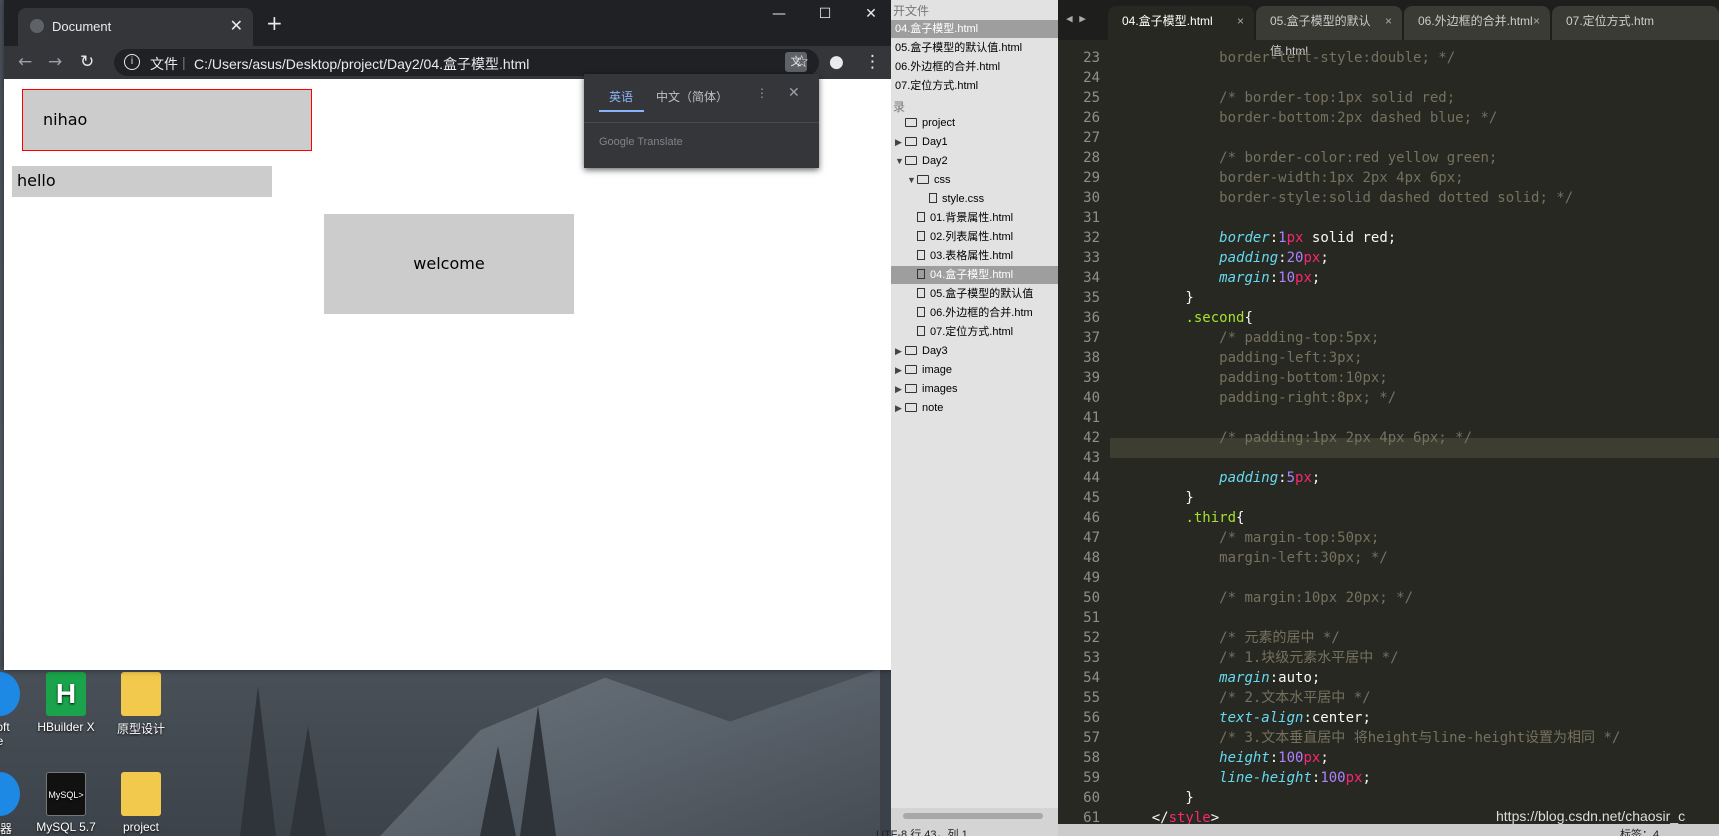 Image resolution: width=1719 pixels, height=836 pixels. What do you see at coordinates (66, 703) in the screenshot?
I see `desktop-icon-hbuilder: H HBuilder X` at bounding box center [66, 703].